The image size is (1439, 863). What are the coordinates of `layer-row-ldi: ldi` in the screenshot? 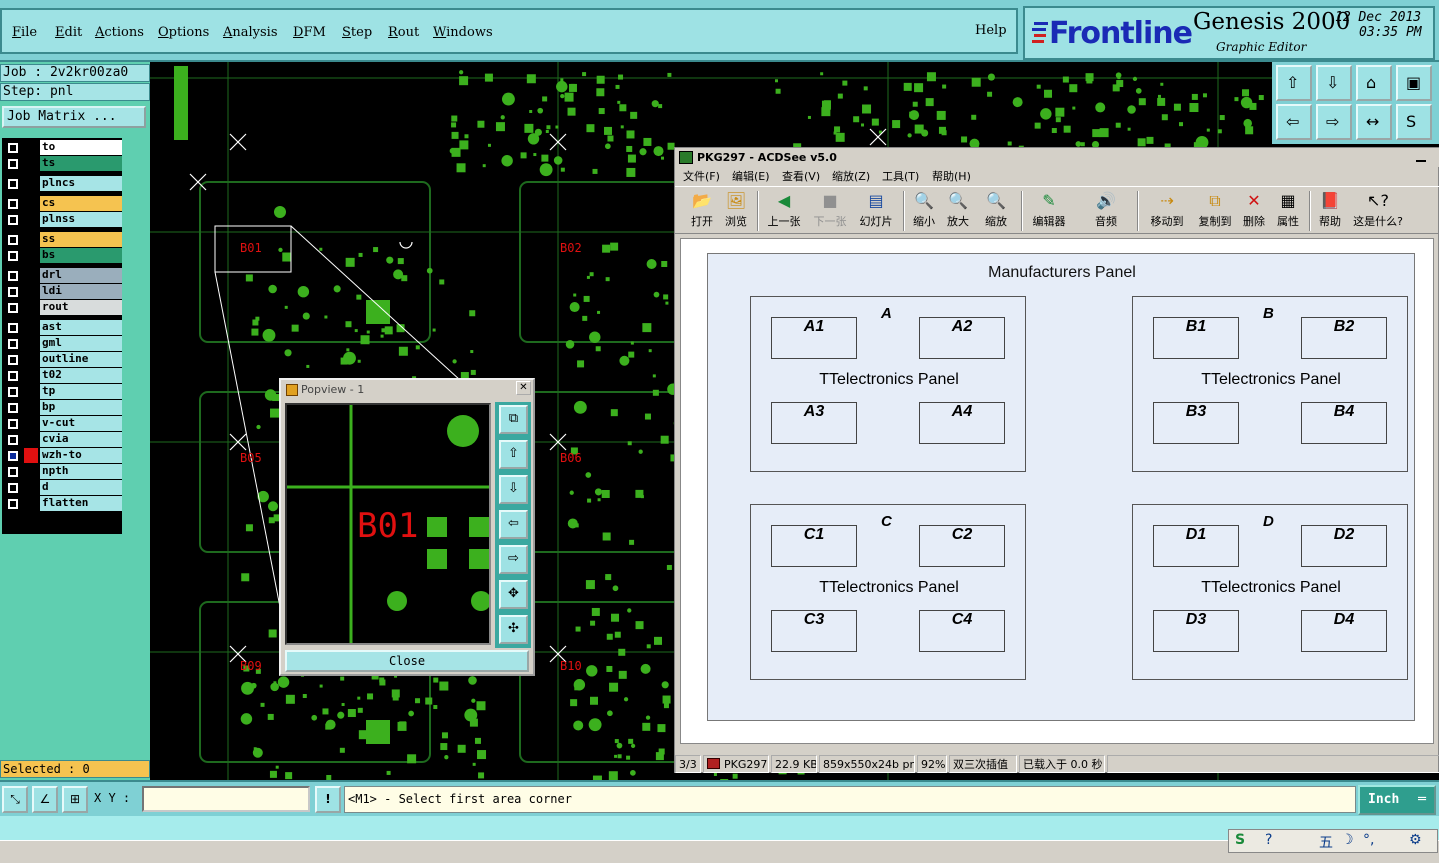 It's located at (63, 291).